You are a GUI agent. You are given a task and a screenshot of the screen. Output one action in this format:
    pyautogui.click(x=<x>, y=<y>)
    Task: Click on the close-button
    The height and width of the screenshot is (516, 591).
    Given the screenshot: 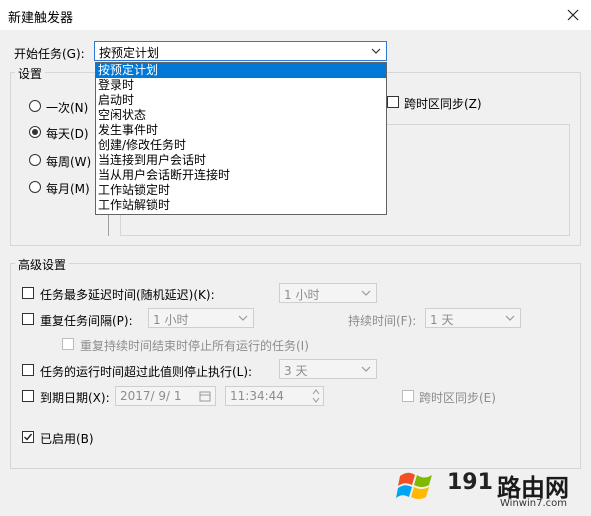 What is the action you would take?
    pyautogui.click(x=573, y=15)
    